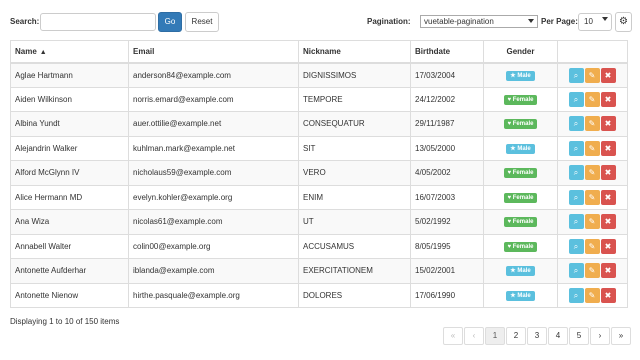 This screenshot has height=360, width=640. What do you see at coordinates (213, 124) in the screenshot?
I see `cell-email: auer.ottilie@example.net` at bounding box center [213, 124].